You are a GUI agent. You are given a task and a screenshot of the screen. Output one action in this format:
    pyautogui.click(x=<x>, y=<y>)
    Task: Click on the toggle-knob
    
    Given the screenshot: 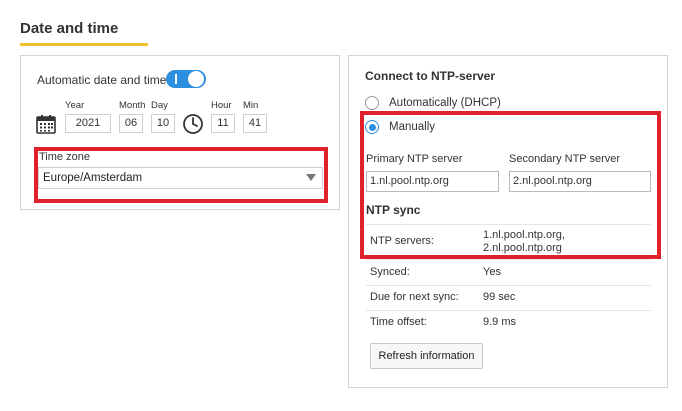 What is the action you would take?
    pyautogui.click(x=196, y=79)
    